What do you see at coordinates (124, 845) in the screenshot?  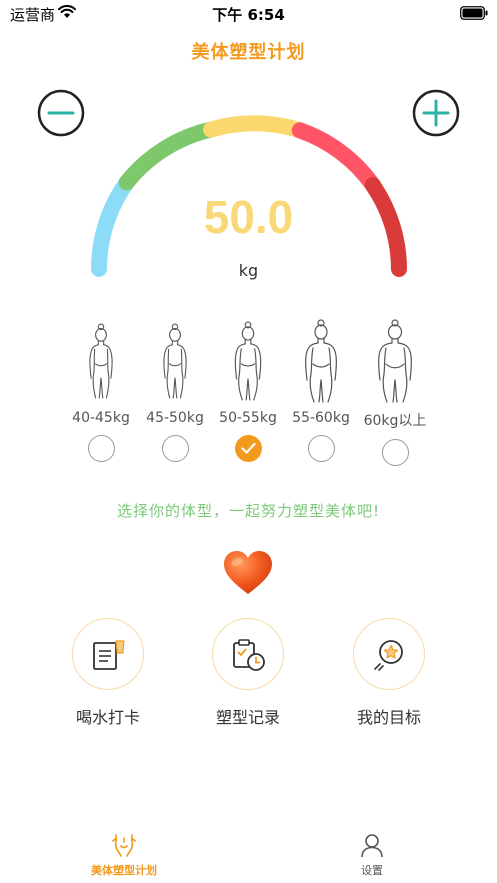 I see `body-shape-icon` at bounding box center [124, 845].